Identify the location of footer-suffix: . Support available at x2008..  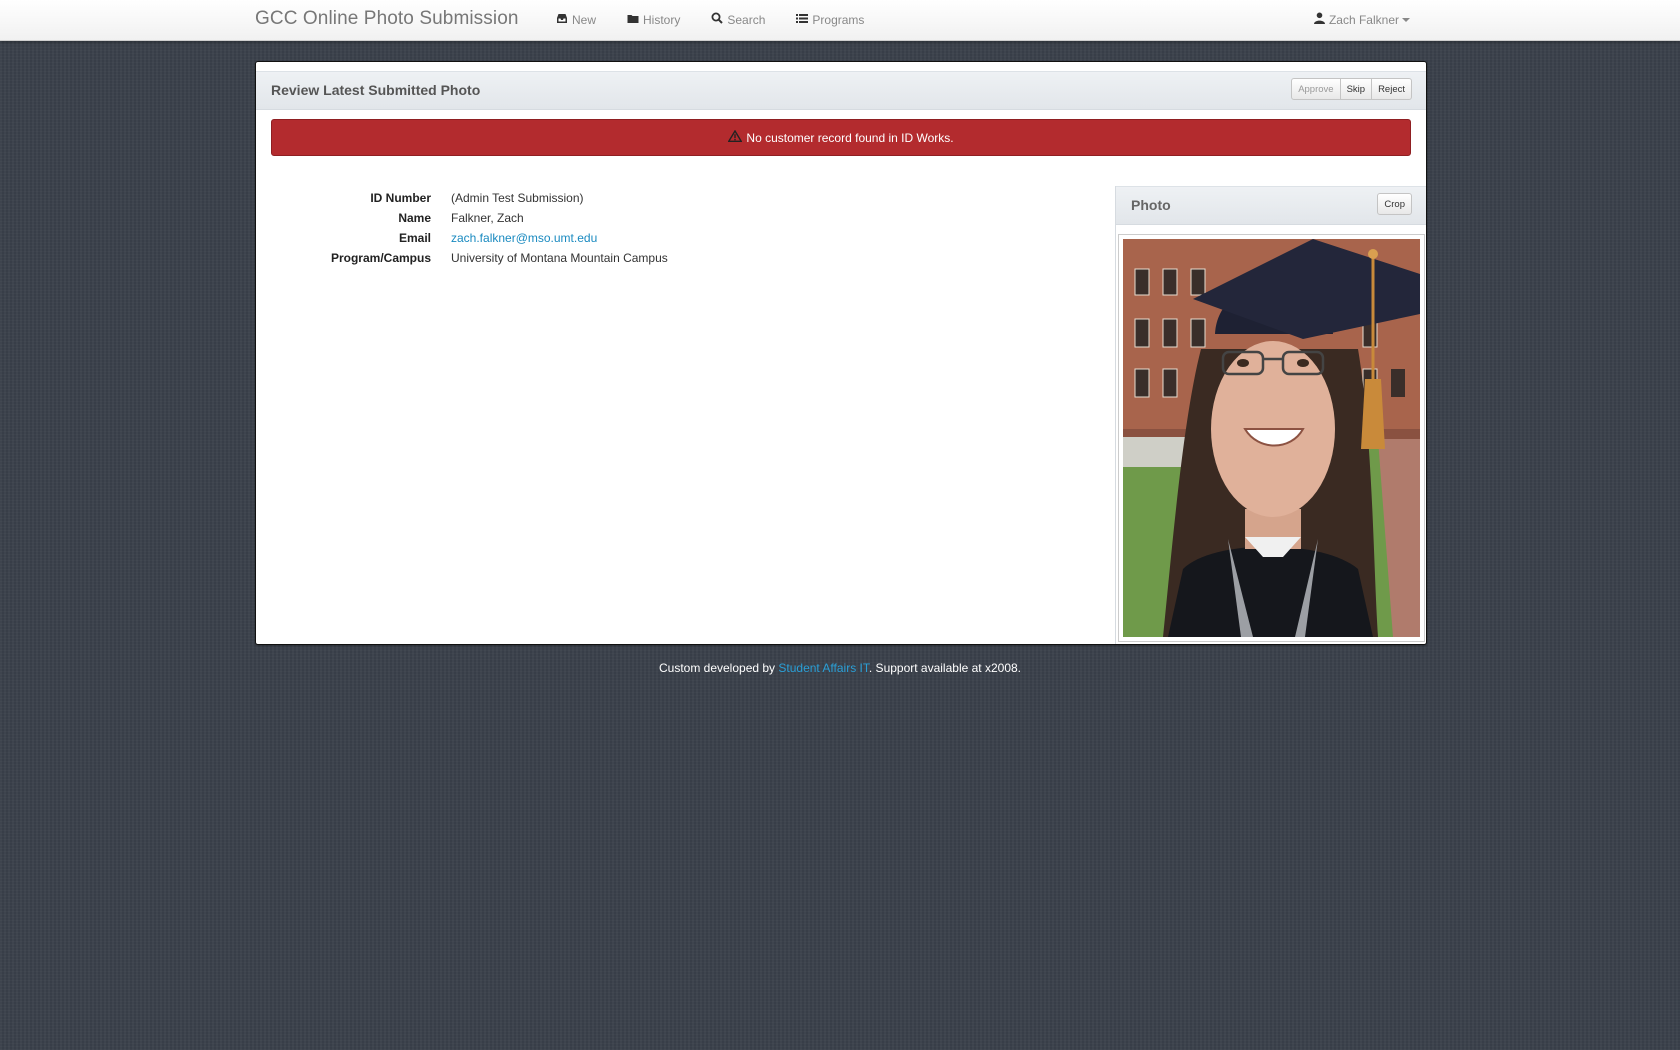
(944, 668).